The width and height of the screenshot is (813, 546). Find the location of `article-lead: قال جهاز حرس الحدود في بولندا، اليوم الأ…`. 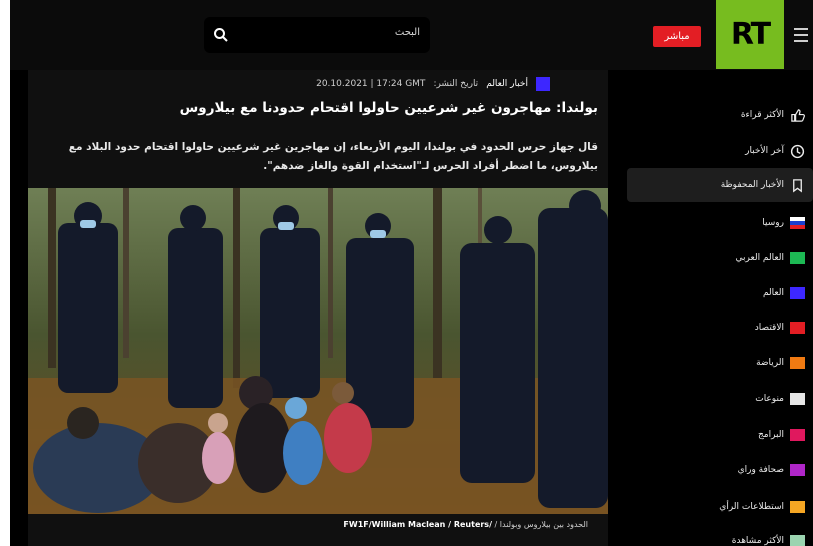

article-lead: قال جهاز حرس الحدود في بولندا، اليوم الأ… is located at coordinates (333, 156).